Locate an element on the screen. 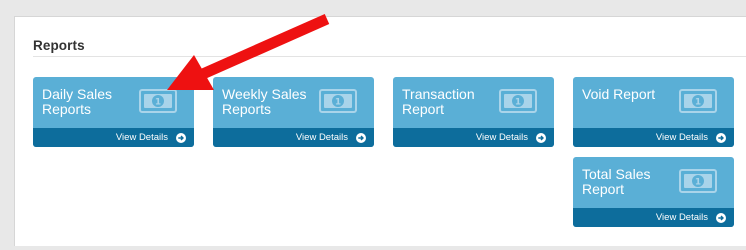 This screenshot has width=746, height=250. tile-transaction-report: Transaction Report 1 View Details is located at coordinates (473, 112).